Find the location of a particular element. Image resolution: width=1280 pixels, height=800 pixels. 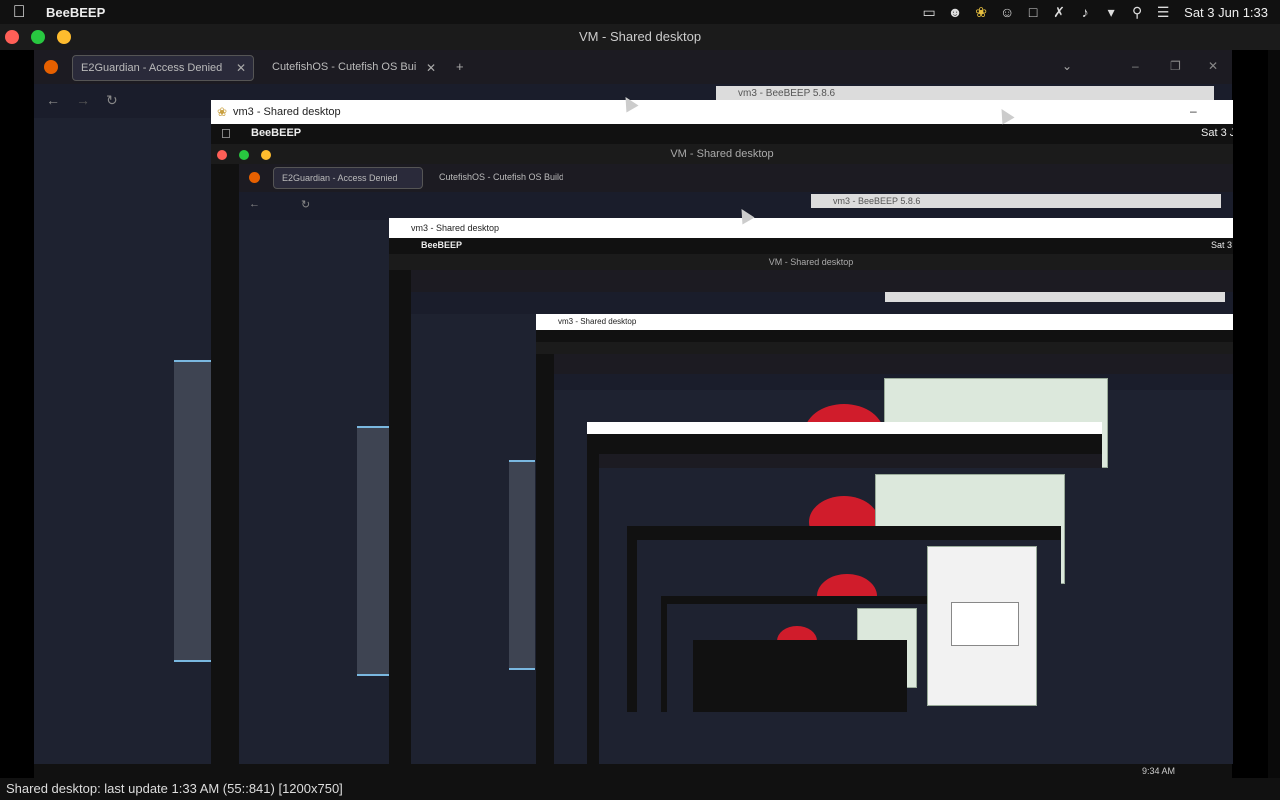

level7-body is located at coordinates (800, 676).